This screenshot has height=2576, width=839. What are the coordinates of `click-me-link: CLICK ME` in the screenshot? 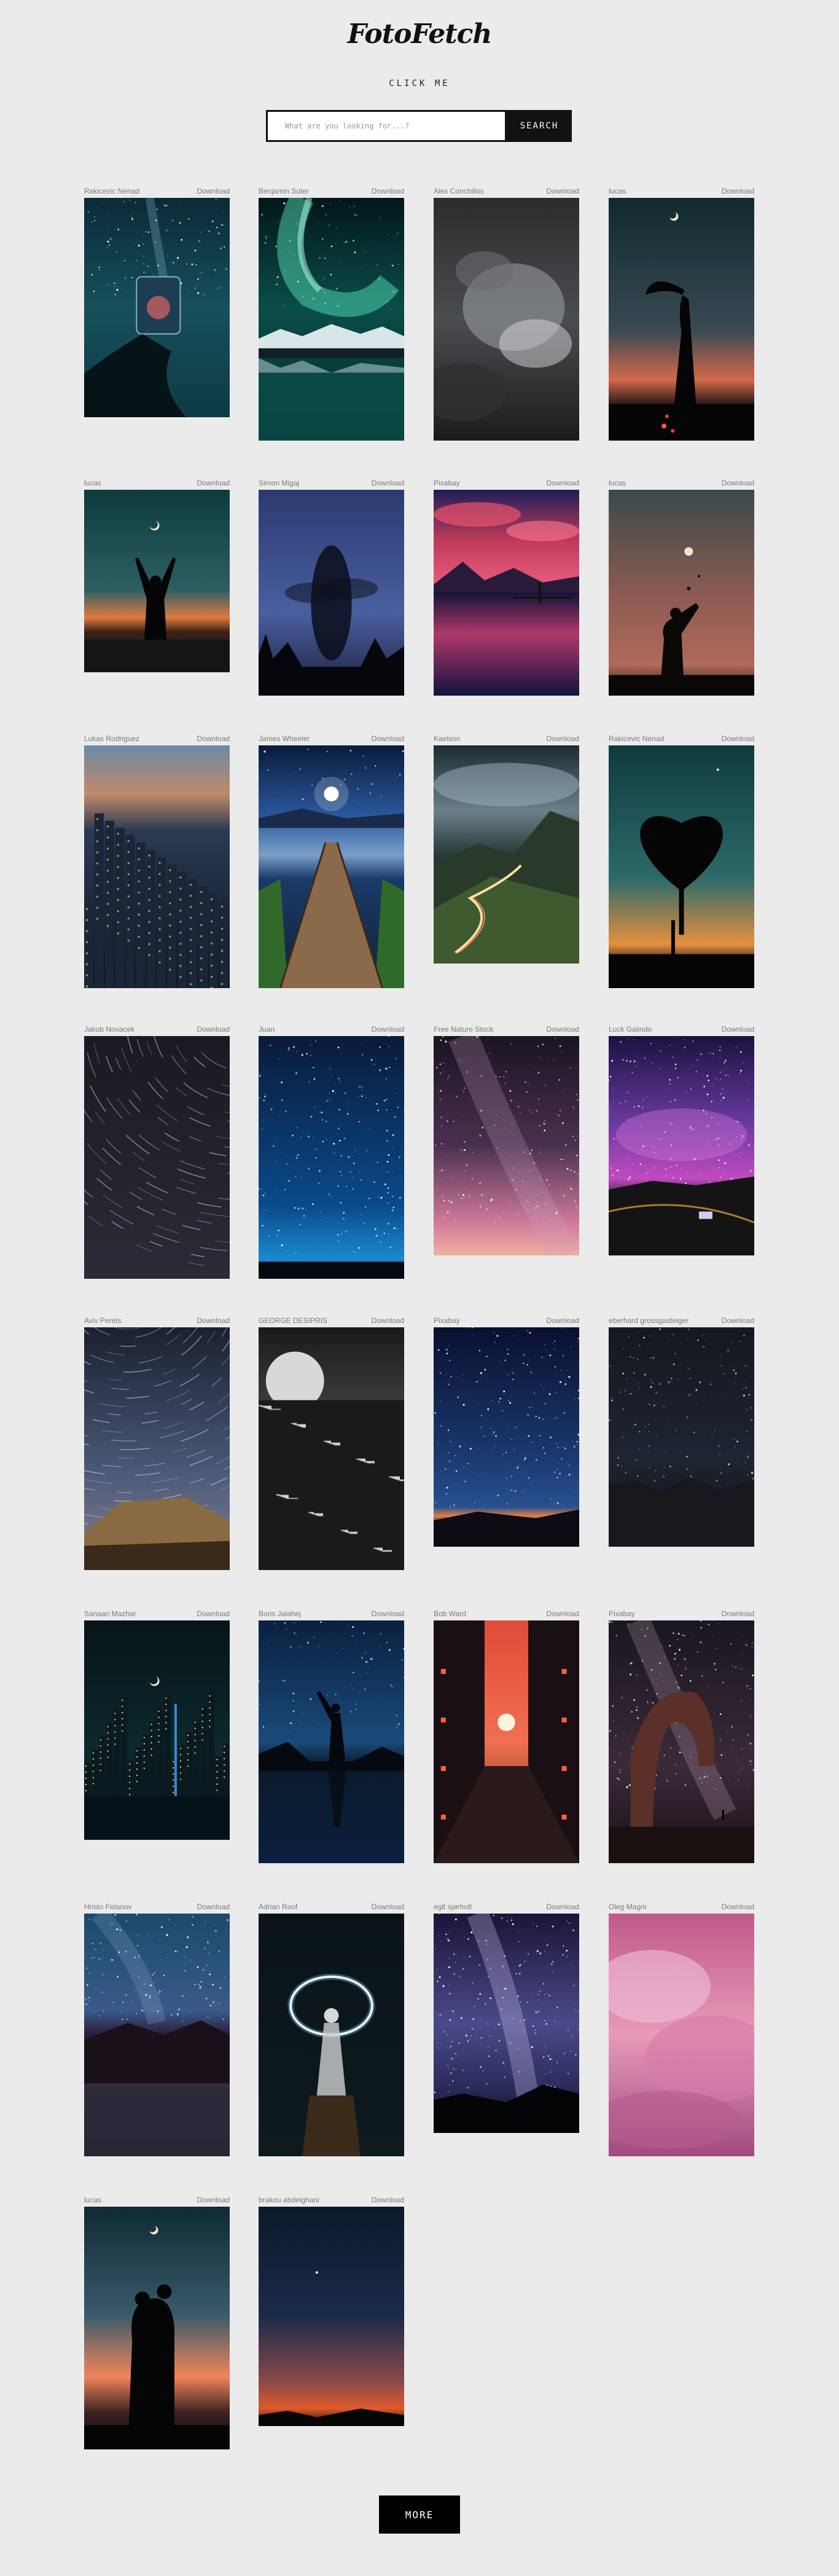 It's located at (419, 83).